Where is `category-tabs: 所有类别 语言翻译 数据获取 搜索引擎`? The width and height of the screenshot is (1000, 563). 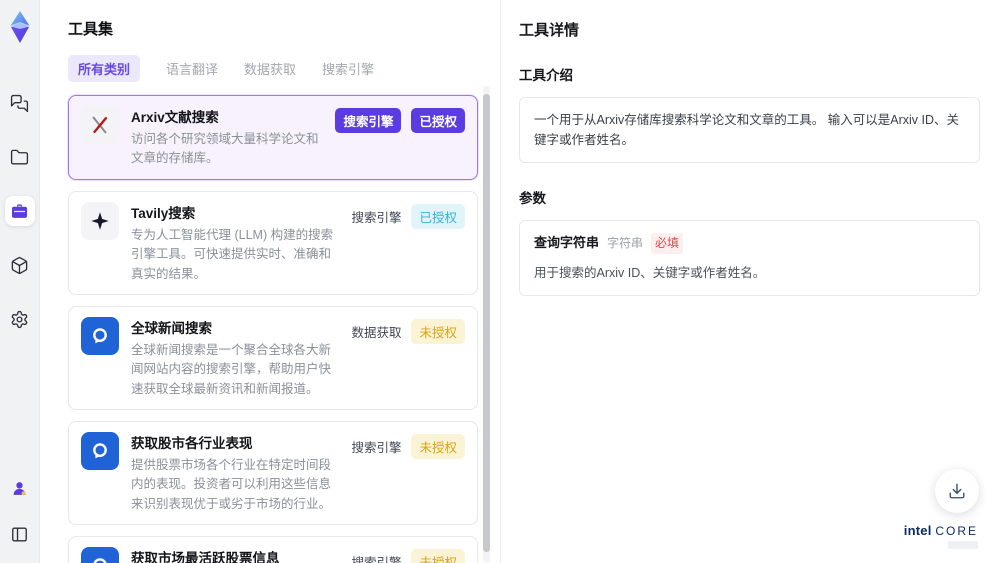
category-tabs: 所有类别 语言翻译 数据获取 搜索引擎 is located at coordinates (284, 68).